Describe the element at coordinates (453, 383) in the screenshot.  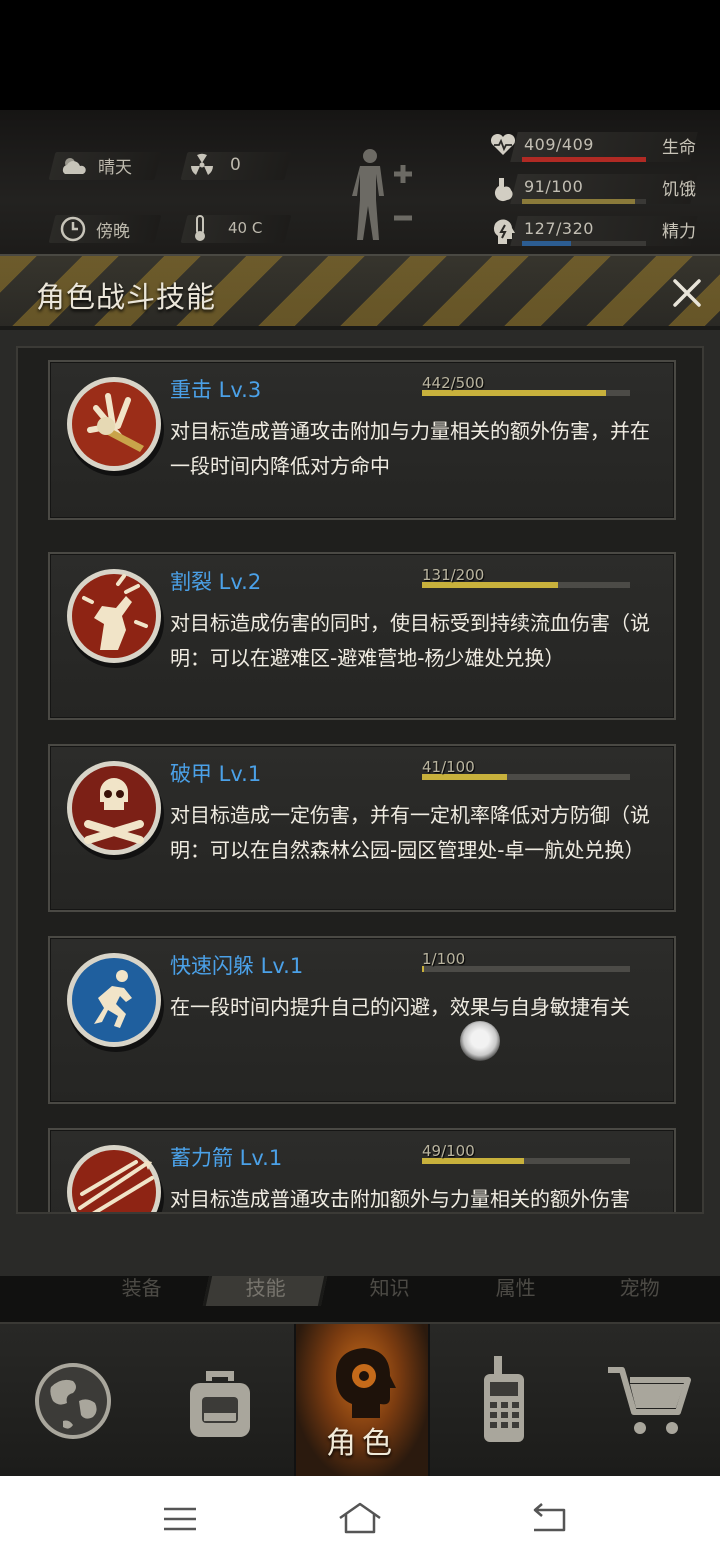
I see `skill-xp-text: 442/500` at that location.